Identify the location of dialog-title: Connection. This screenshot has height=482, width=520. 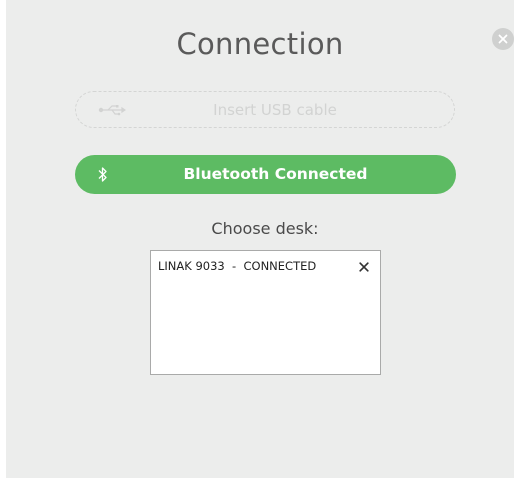
(260, 44).